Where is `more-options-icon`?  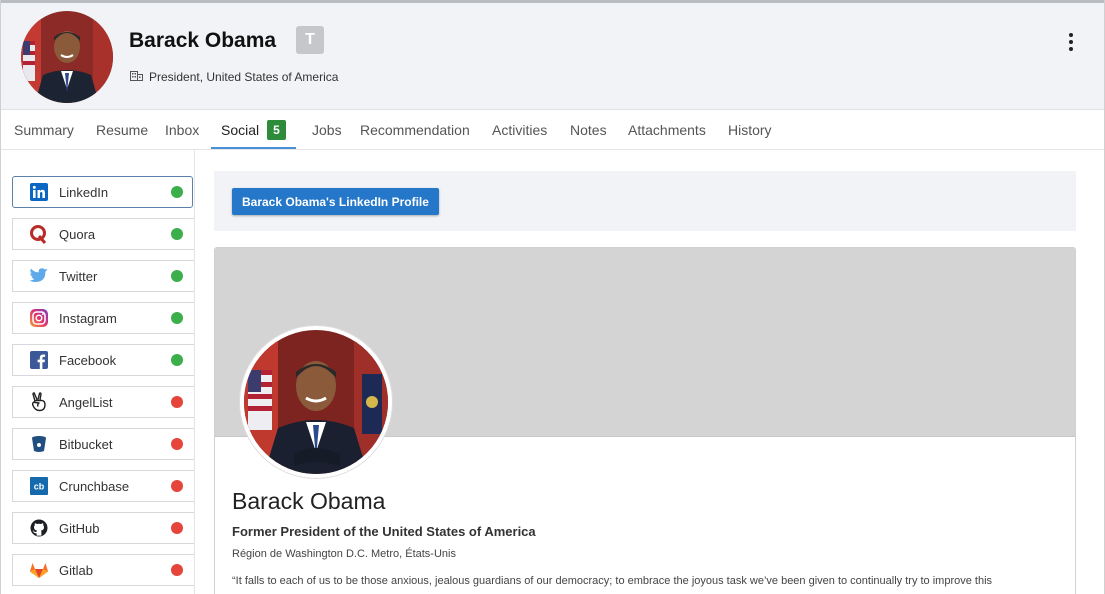 more-options-icon is located at coordinates (1071, 42).